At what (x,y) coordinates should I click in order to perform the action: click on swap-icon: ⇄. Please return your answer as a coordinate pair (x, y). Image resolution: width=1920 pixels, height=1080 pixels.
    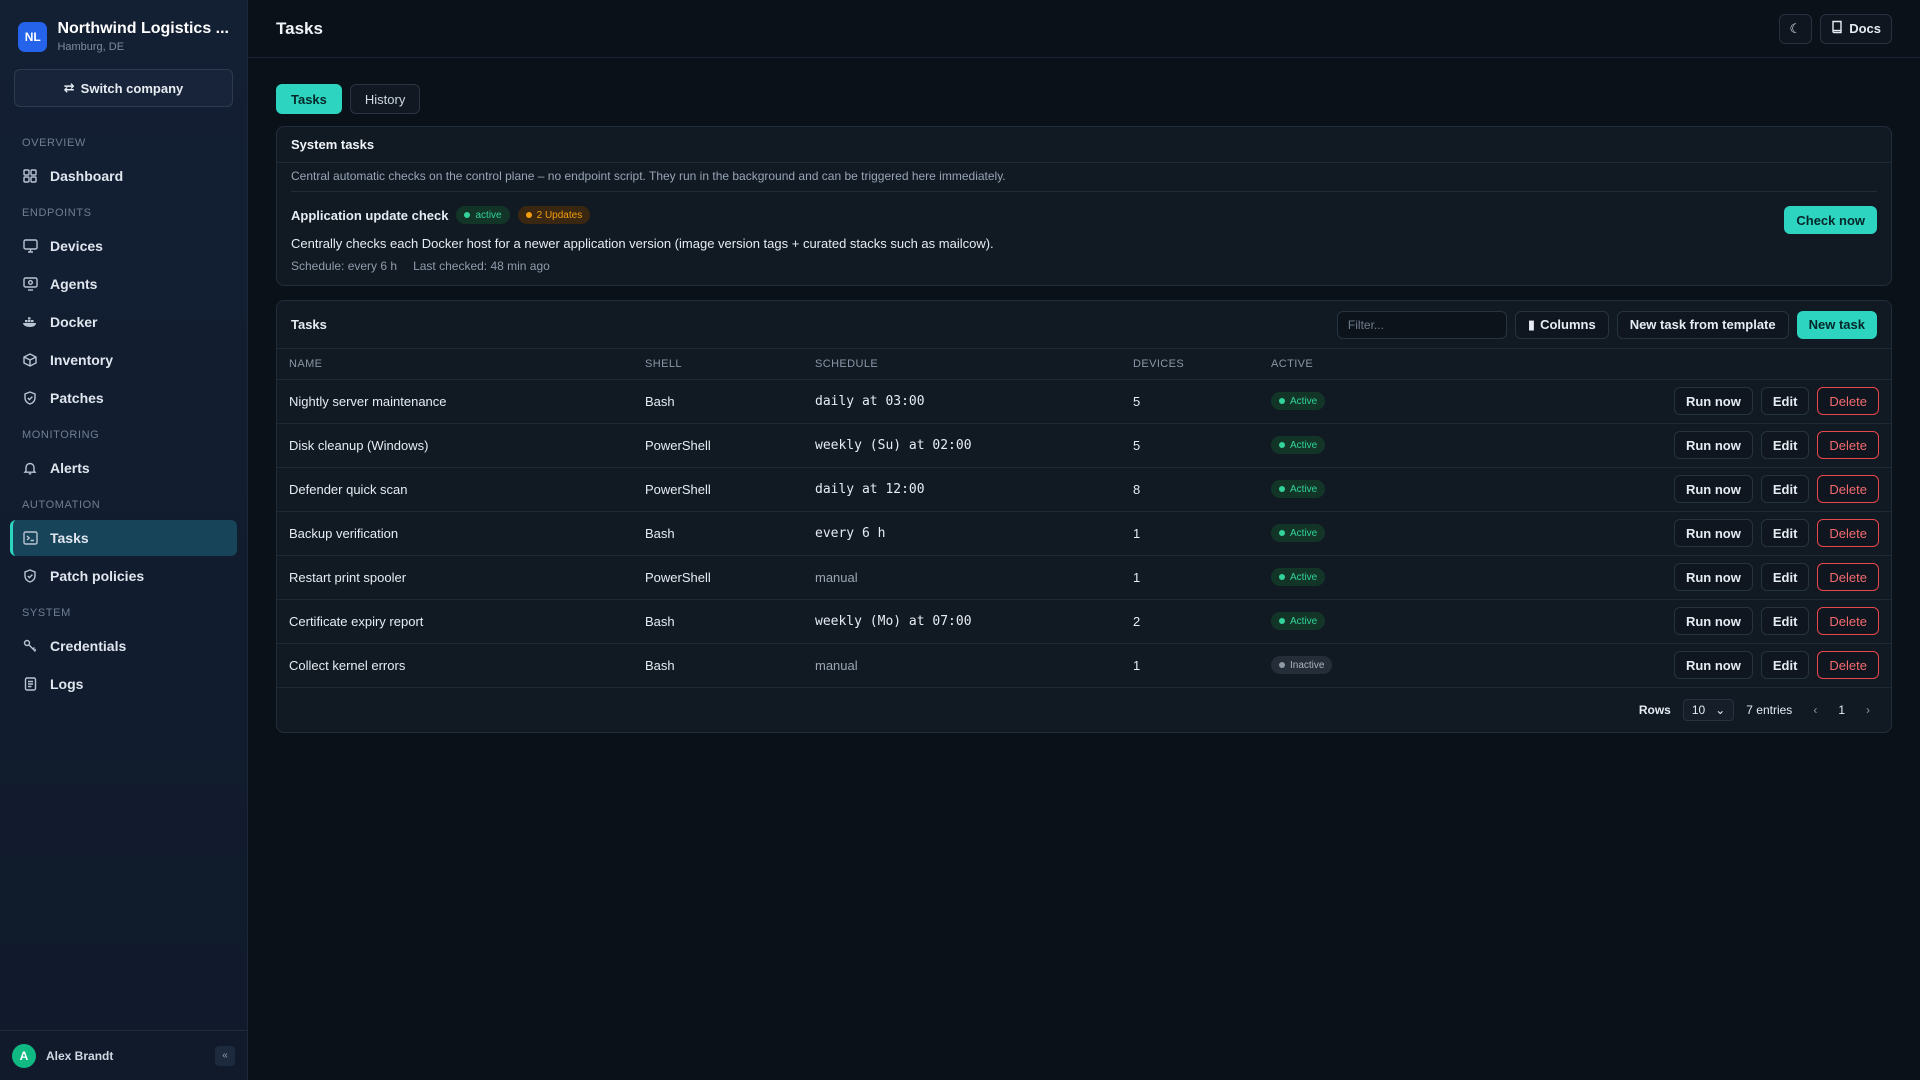
    Looking at the image, I should click on (69, 87).